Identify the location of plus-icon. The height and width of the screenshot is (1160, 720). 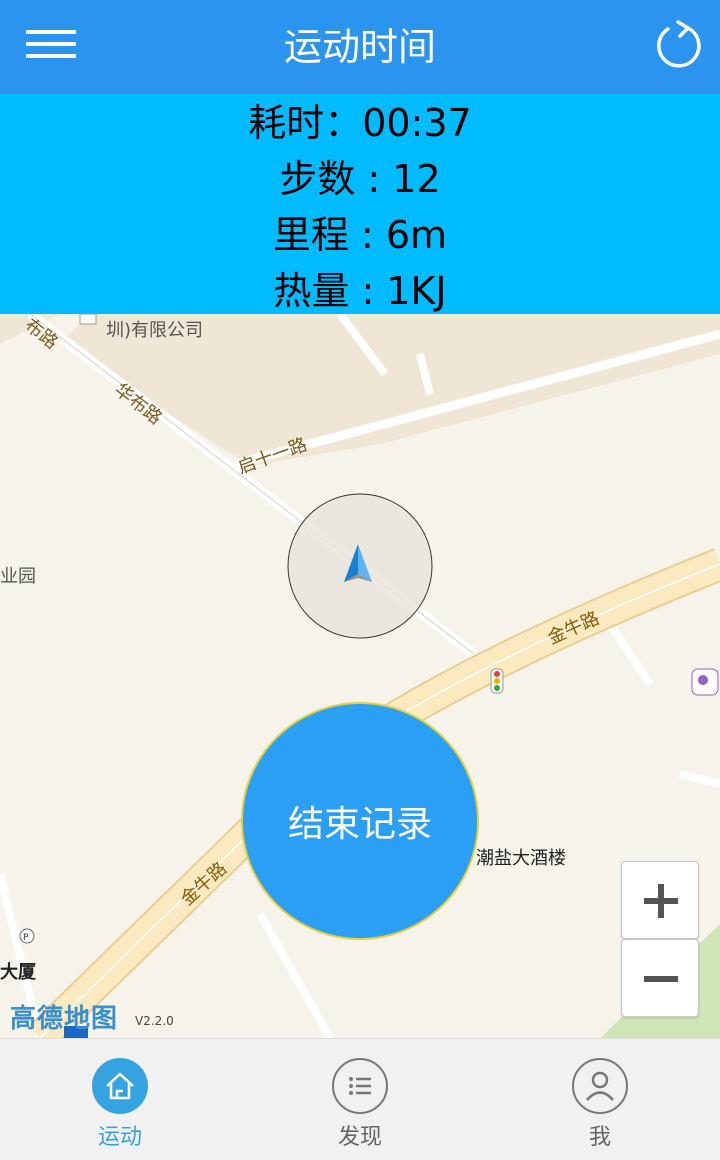
(661, 901).